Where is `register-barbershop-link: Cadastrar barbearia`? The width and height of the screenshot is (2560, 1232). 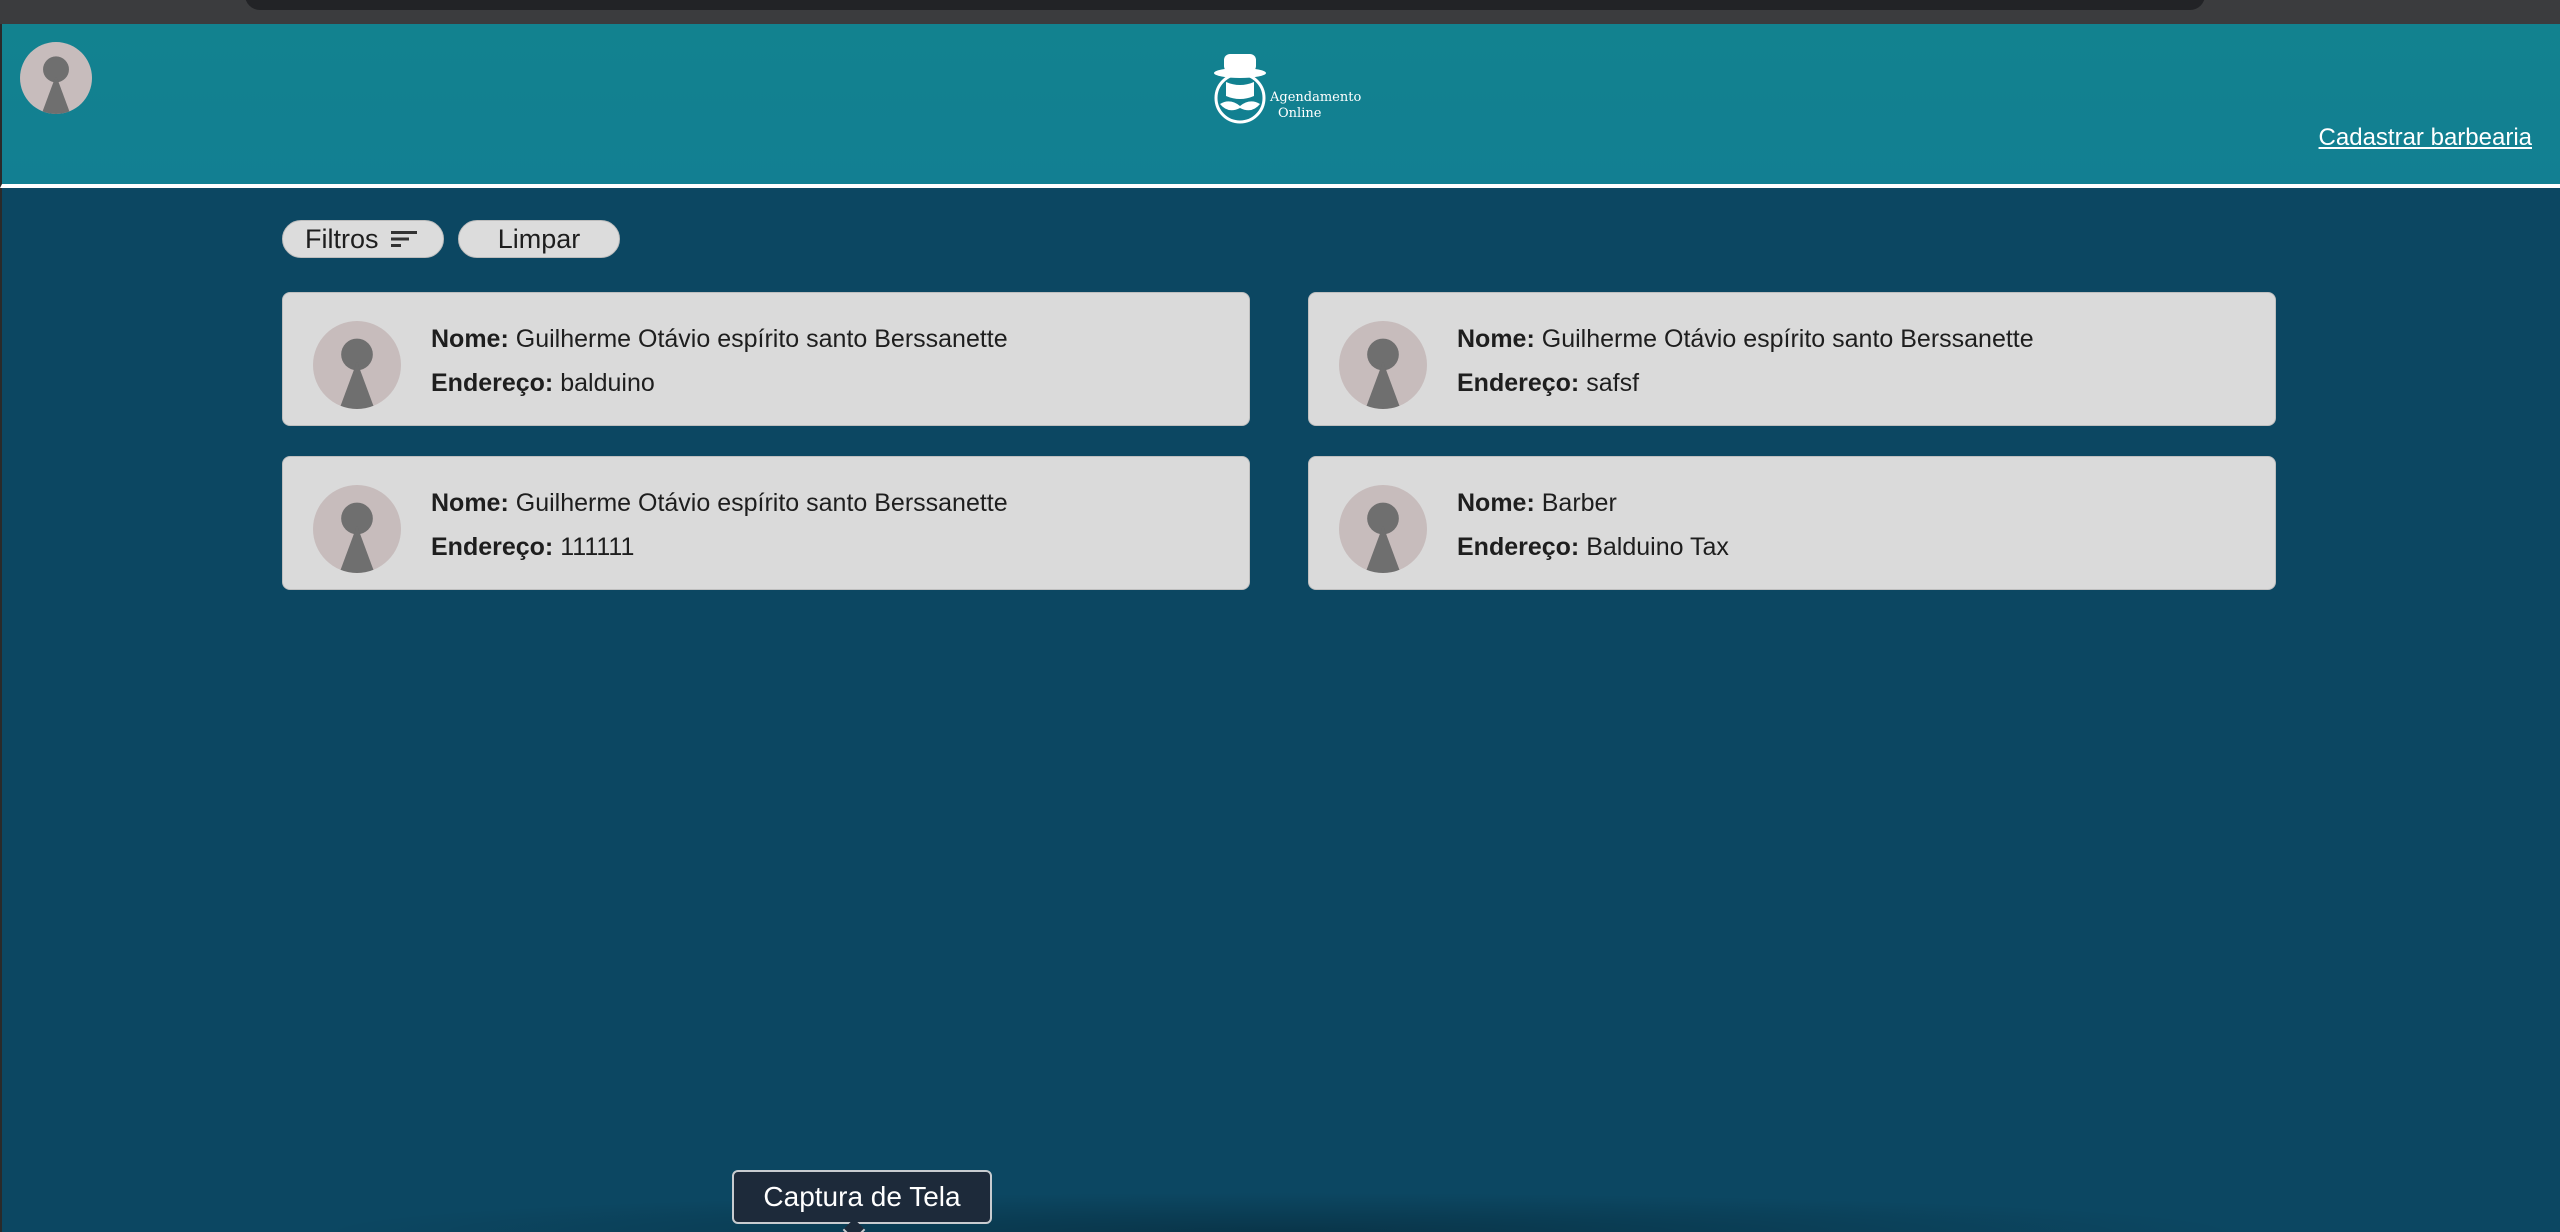
register-barbershop-link: Cadastrar barbearia is located at coordinates (2425, 138).